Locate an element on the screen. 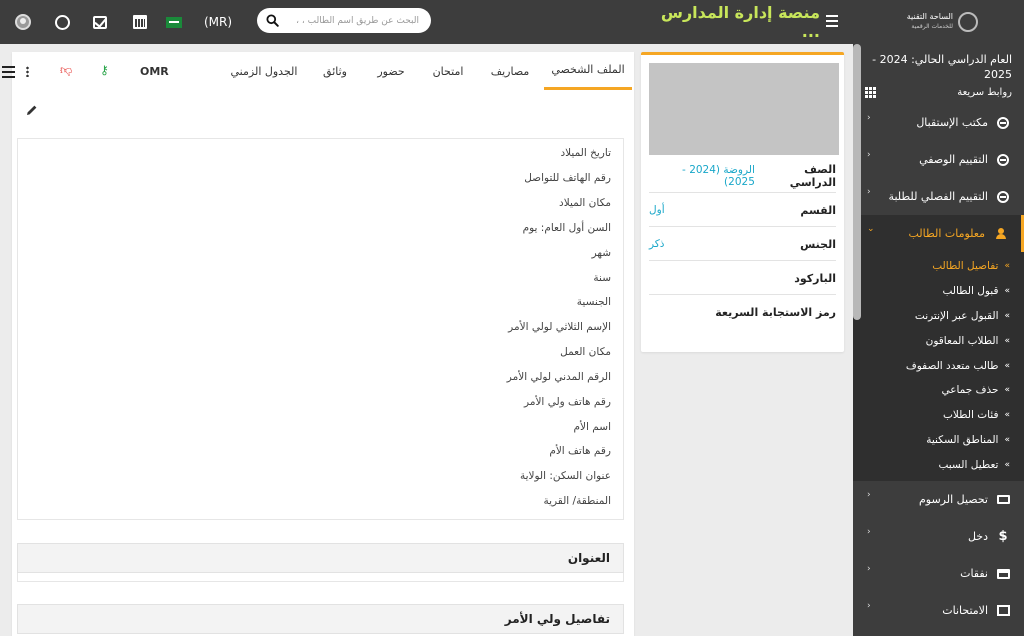 This screenshot has height=636, width=1024. sidebar-item-exams: الامتحانات ‹ is located at coordinates (938, 610).